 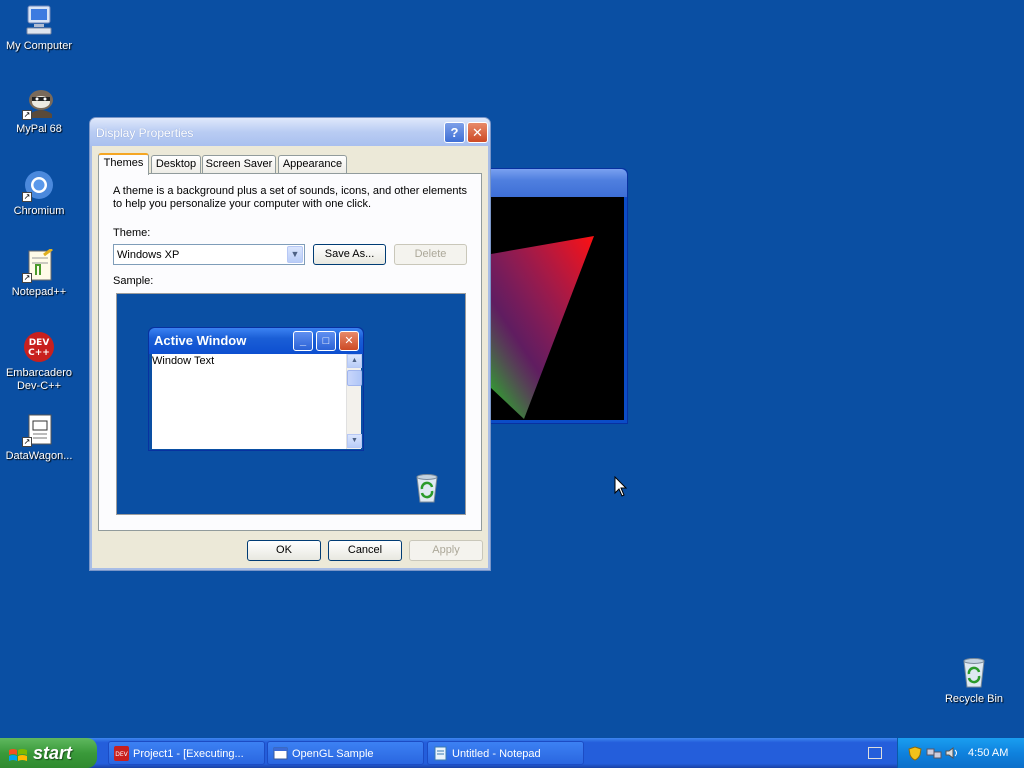 I want to click on tab-label: Appearance, so click(x=312, y=164).